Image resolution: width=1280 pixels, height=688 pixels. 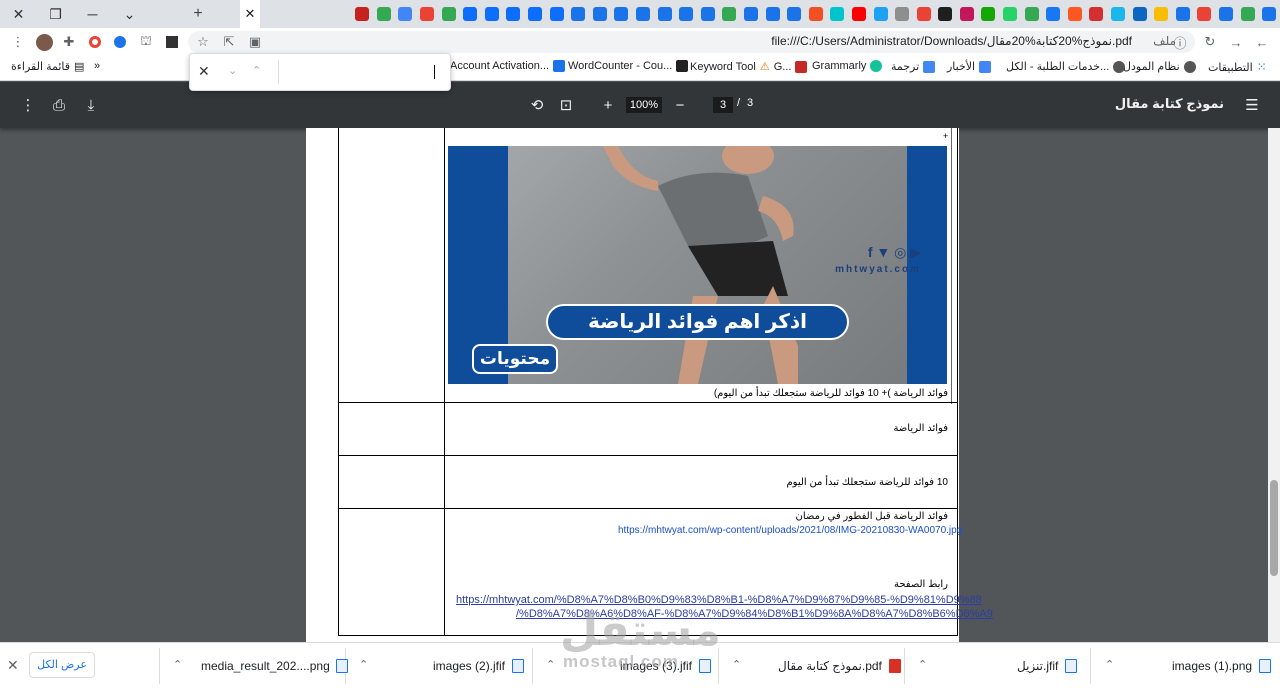 What do you see at coordinates (1252, 105) in the screenshot?
I see `hamburger-menu-icon: ☰` at bounding box center [1252, 105].